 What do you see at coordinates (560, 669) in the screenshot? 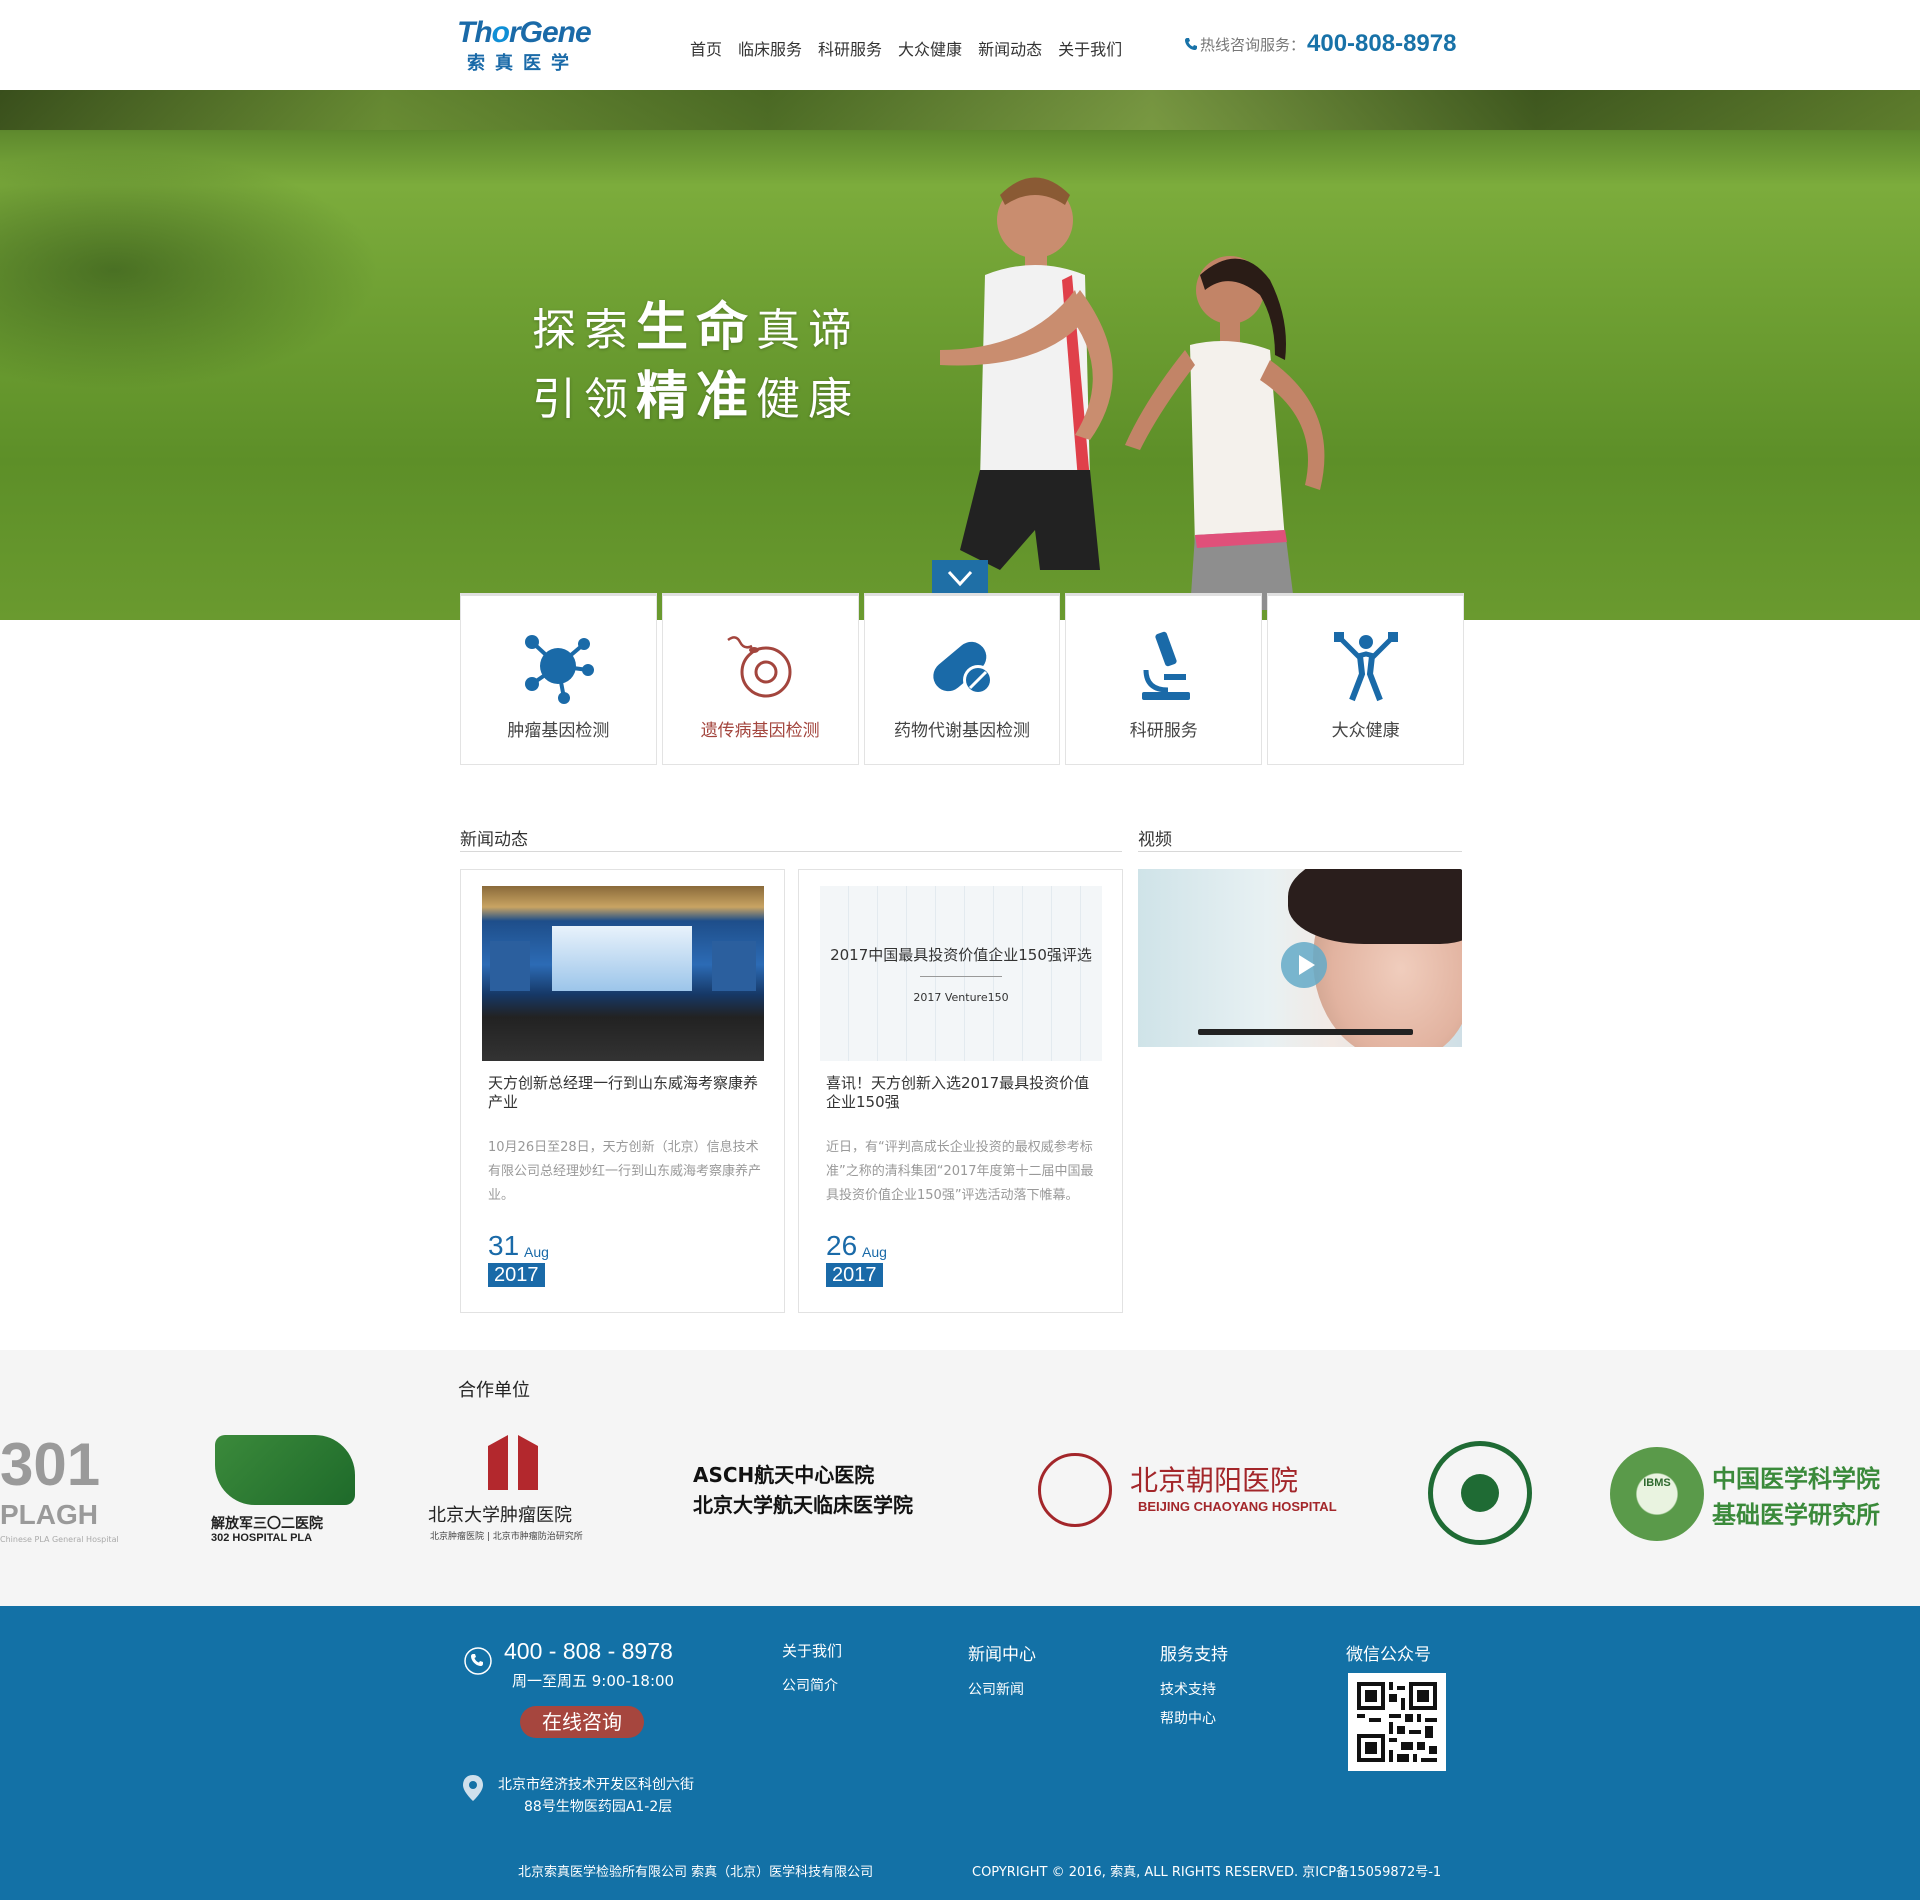
I see `molecule-icon` at bounding box center [560, 669].